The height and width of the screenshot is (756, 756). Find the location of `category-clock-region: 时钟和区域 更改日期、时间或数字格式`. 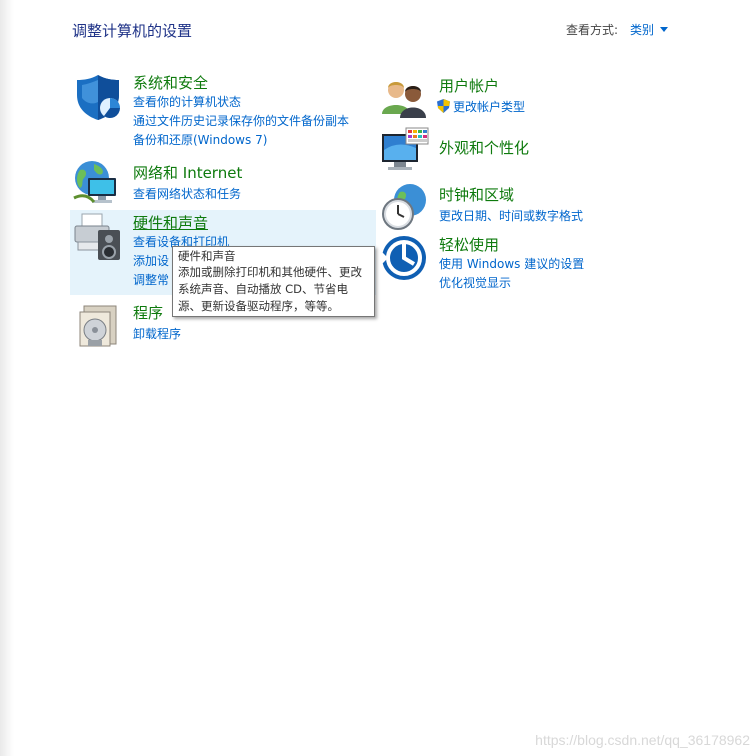

category-clock-region: 时钟和区域 更改日期、时间或数字格式 is located at coordinates (530, 206).